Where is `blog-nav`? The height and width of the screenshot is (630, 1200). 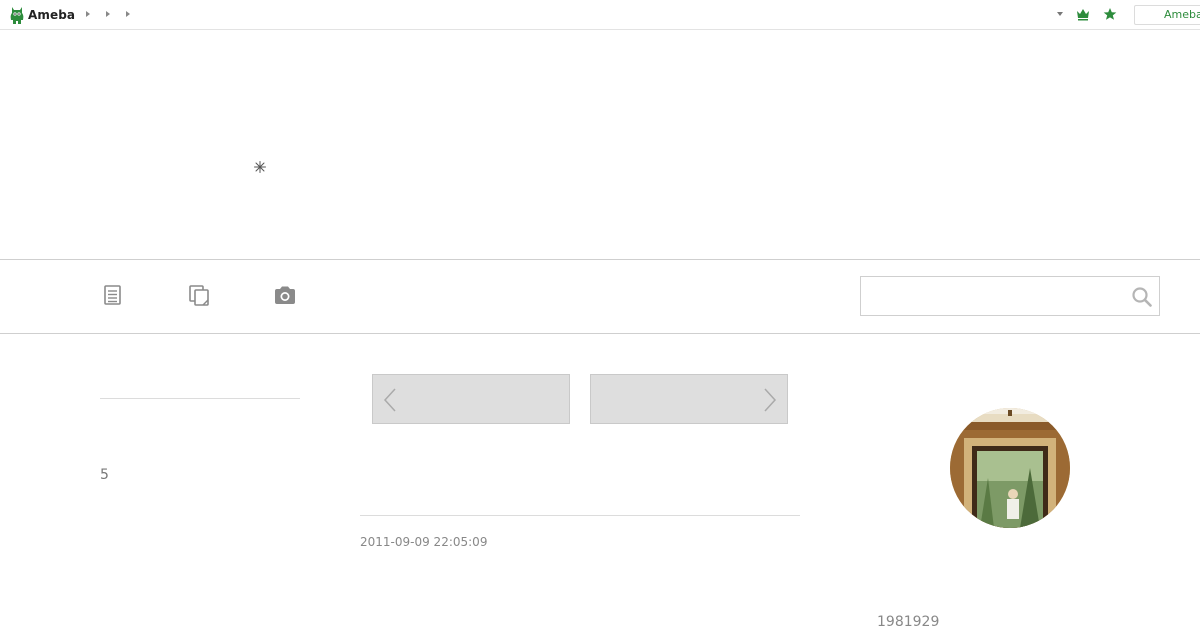
blog-nav is located at coordinates (600, 297).